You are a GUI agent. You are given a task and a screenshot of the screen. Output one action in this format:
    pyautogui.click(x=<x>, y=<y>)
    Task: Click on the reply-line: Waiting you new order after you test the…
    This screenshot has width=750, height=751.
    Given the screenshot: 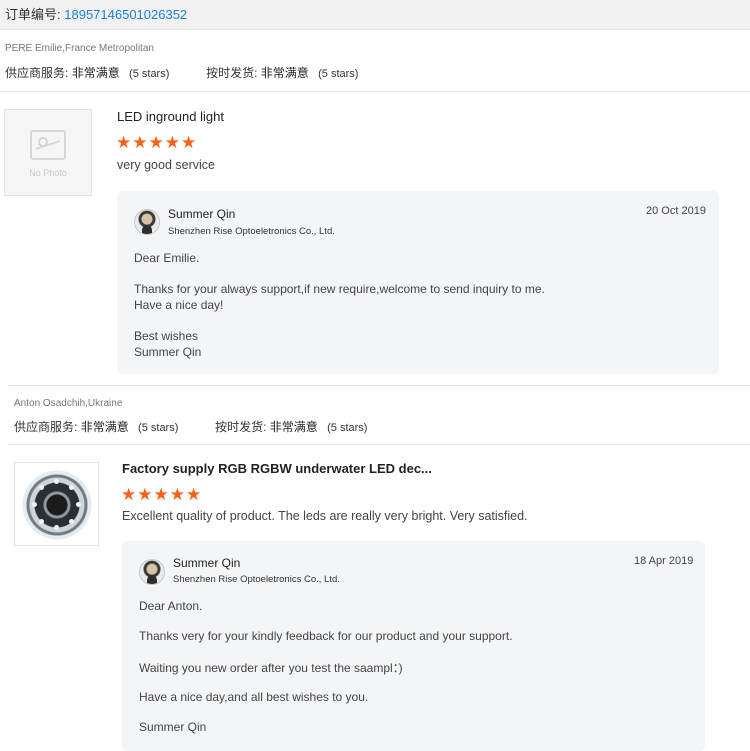 What is the action you would take?
    pyautogui.click(x=271, y=668)
    